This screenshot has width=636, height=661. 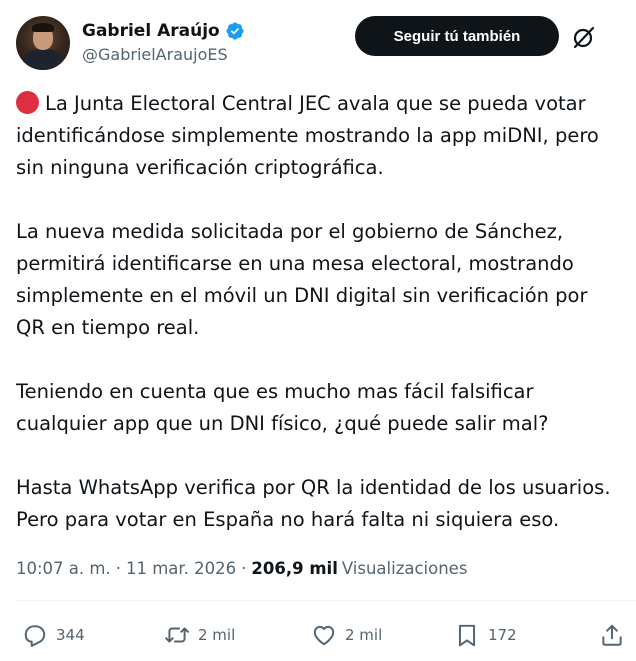 I want to click on reply-button: 344, so click(x=53, y=635).